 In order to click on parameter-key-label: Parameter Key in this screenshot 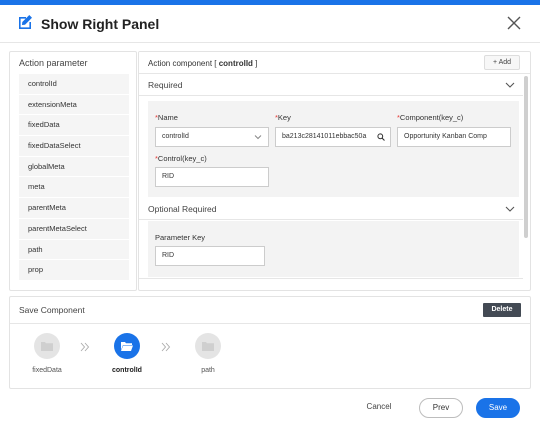, I will do `click(180, 237)`.